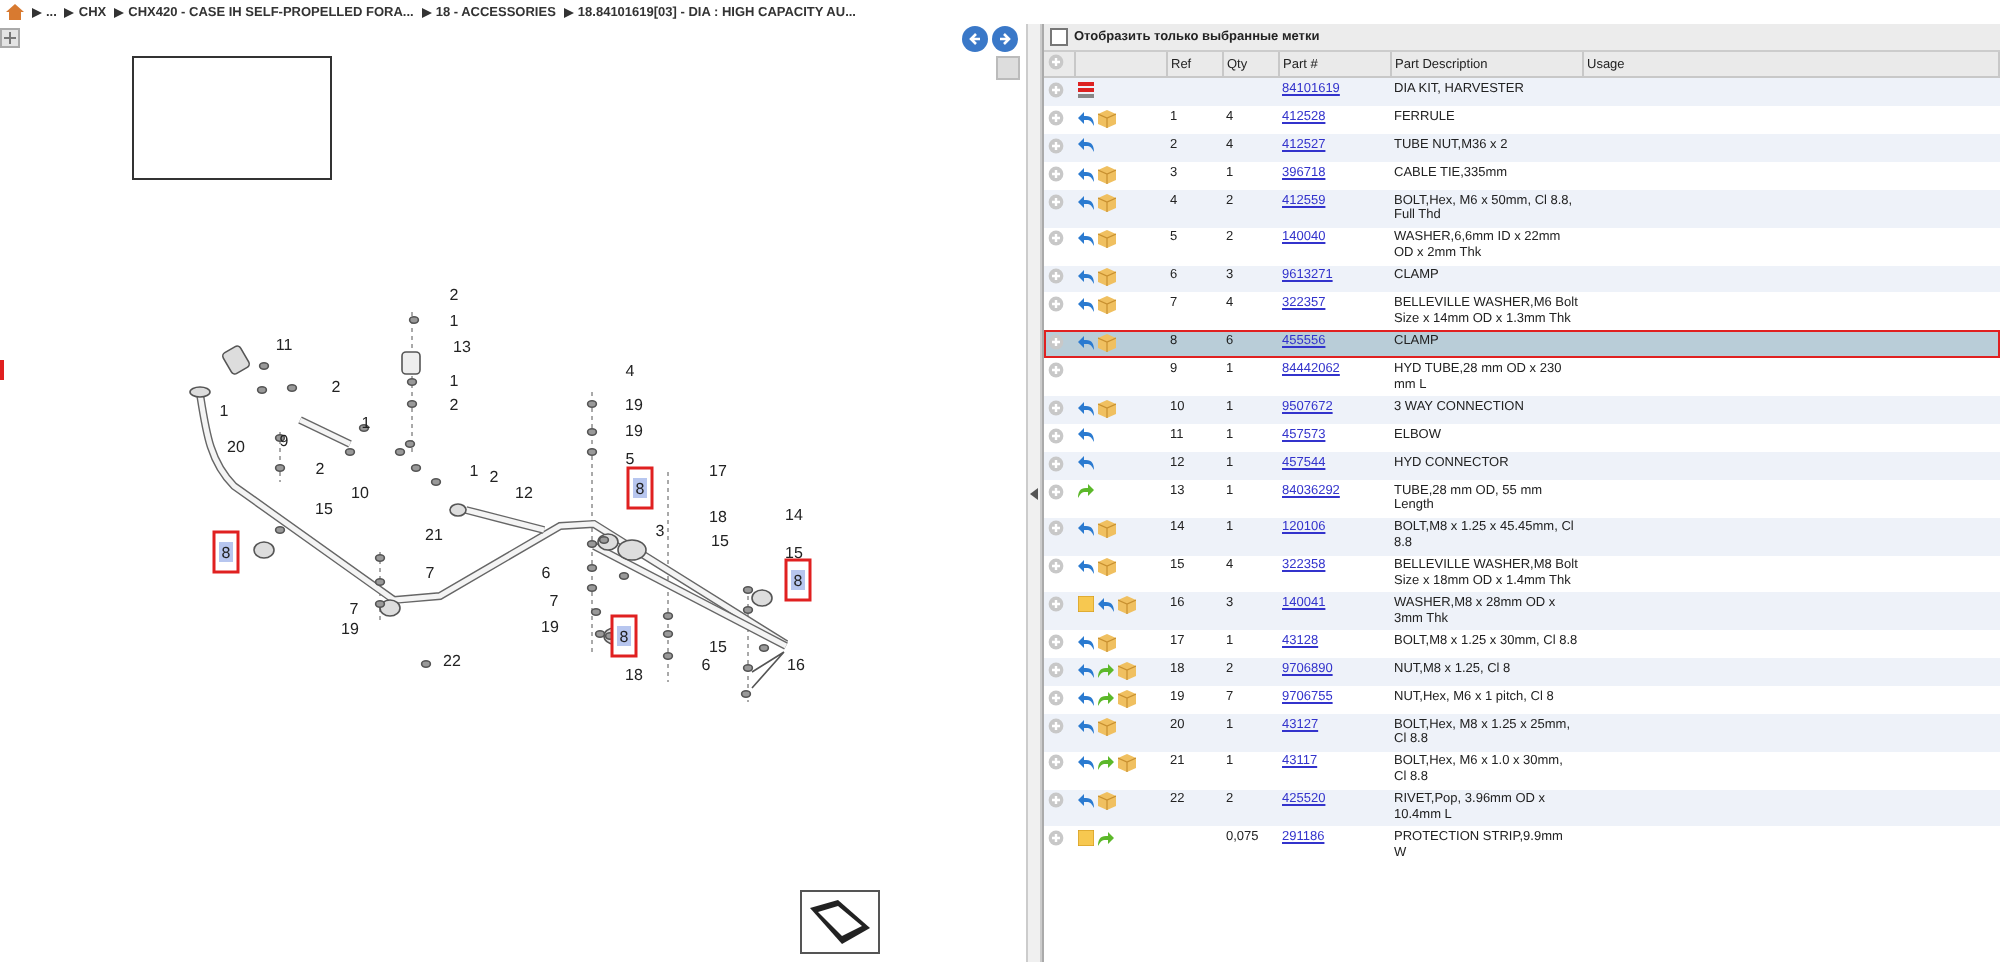 The height and width of the screenshot is (962, 2000). Describe the element at coordinates (660, 531) in the screenshot. I see `callout-number: 3` at that location.